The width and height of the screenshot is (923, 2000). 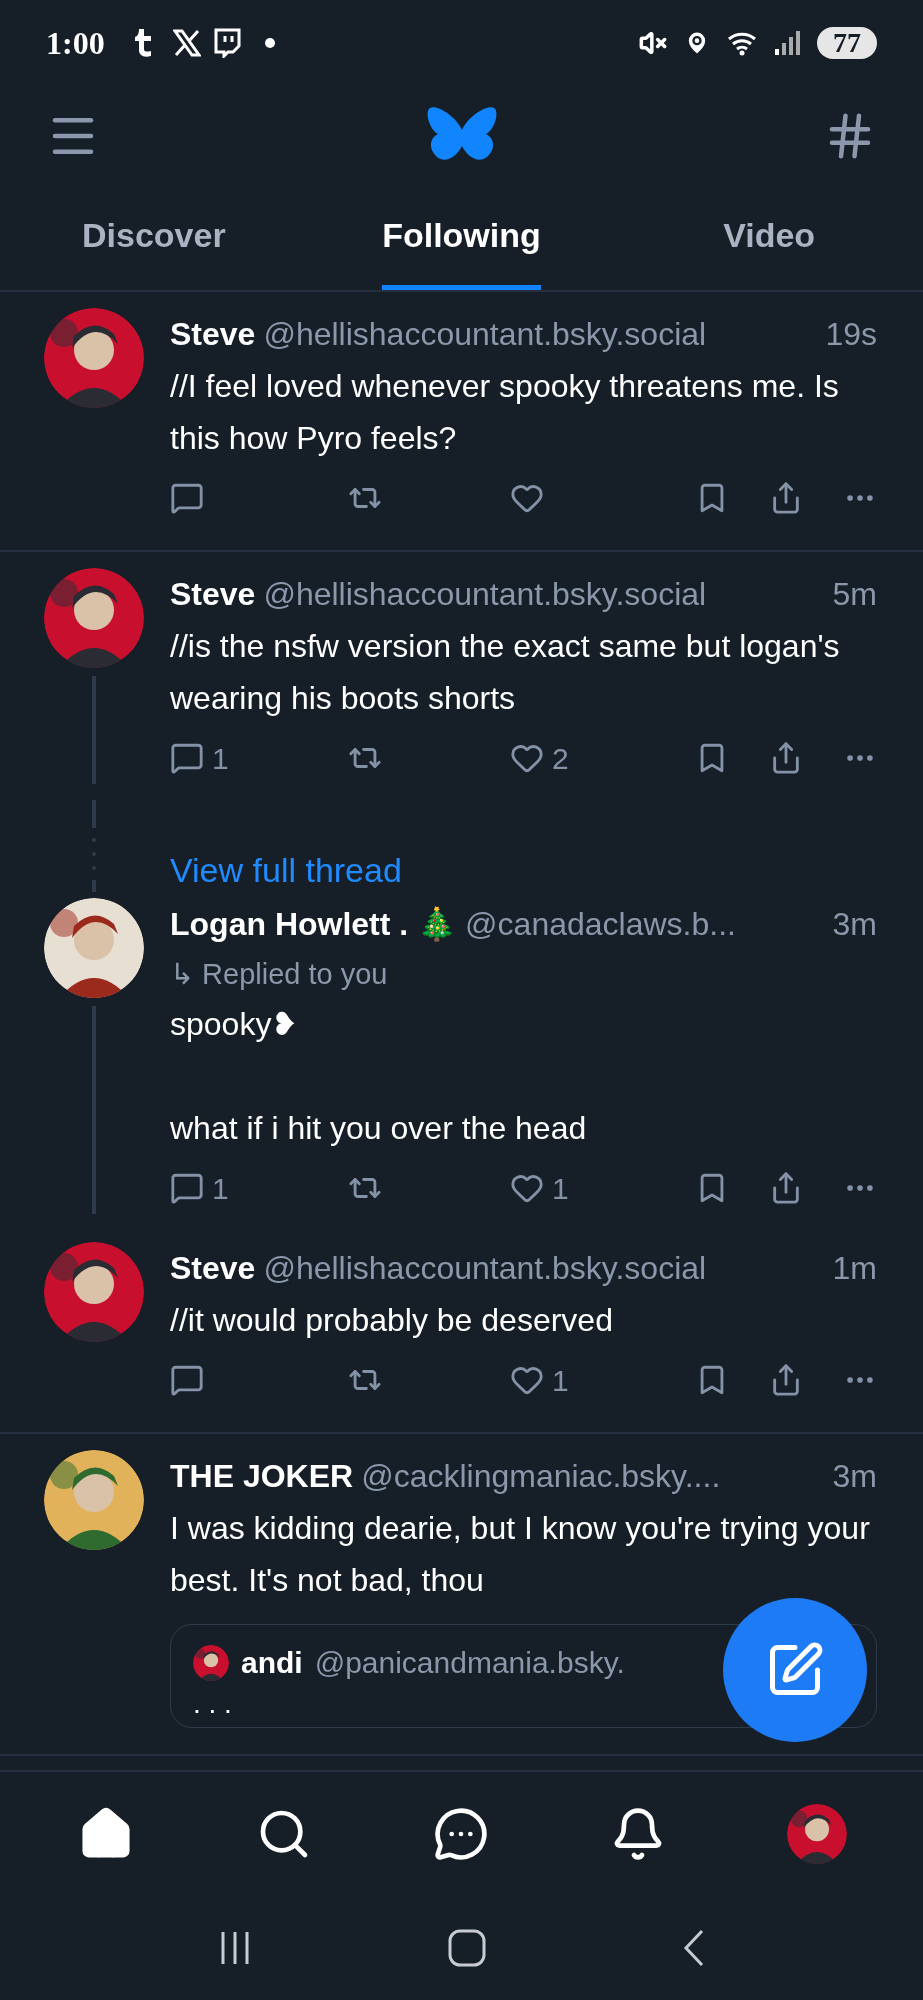 I want to click on view-thread-link: View full thread, so click(x=286, y=872).